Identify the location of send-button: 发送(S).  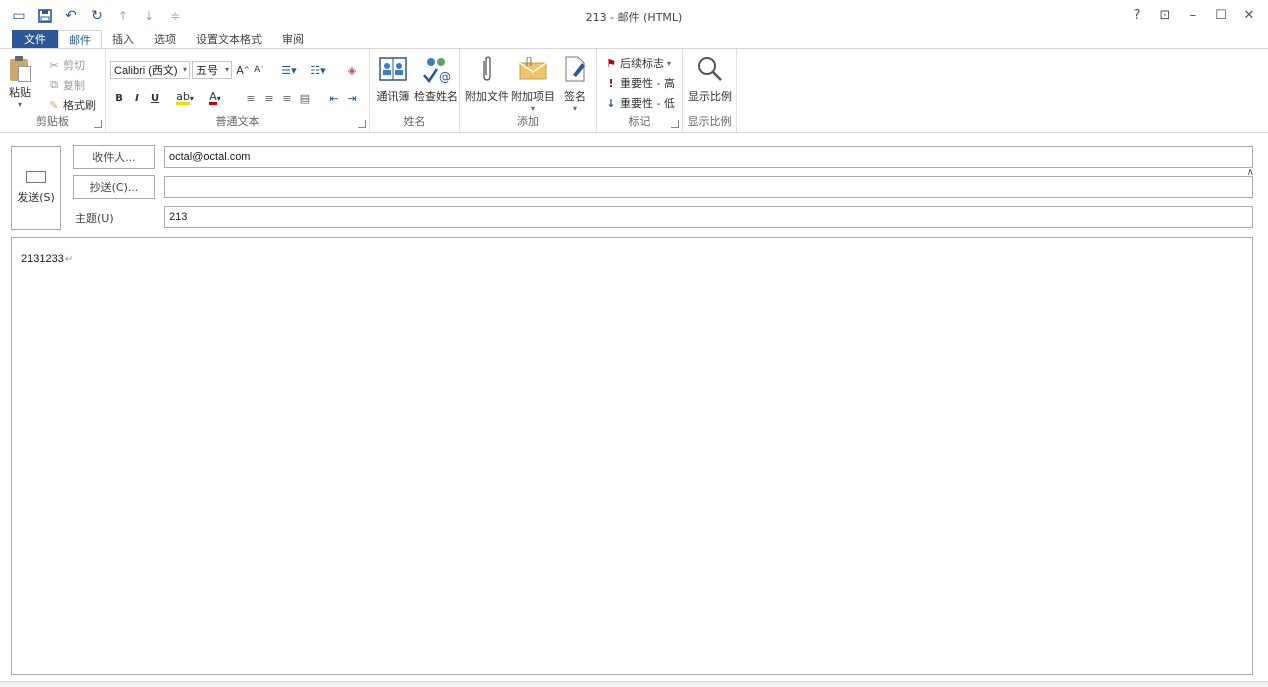
(36, 188).